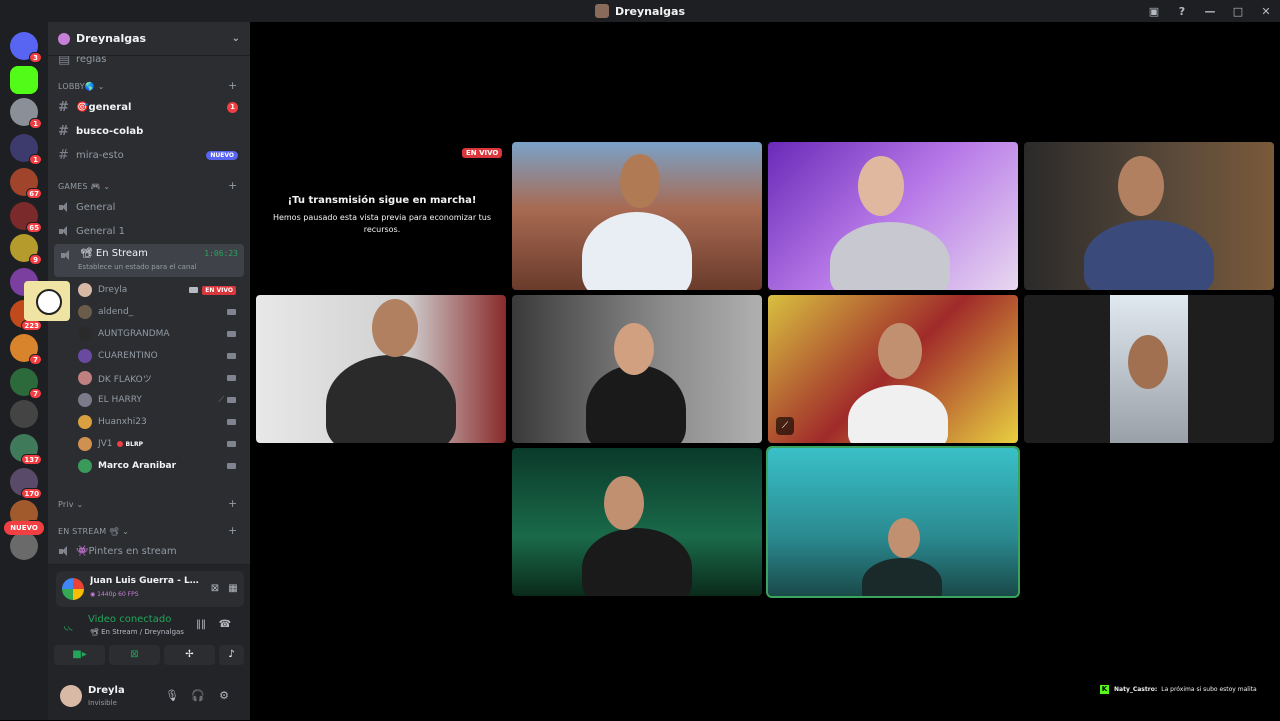 This screenshot has height=721, width=1280. What do you see at coordinates (105, 444) in the screenshot?
I see `member-name: JV1` at bounding box center [105, 444].